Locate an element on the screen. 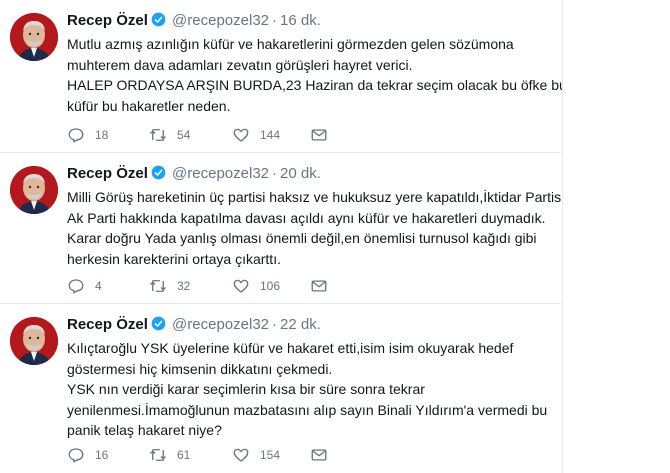 This screenshot has height=473, width=670. like-count: 144 is located at coordinates (270, 135).